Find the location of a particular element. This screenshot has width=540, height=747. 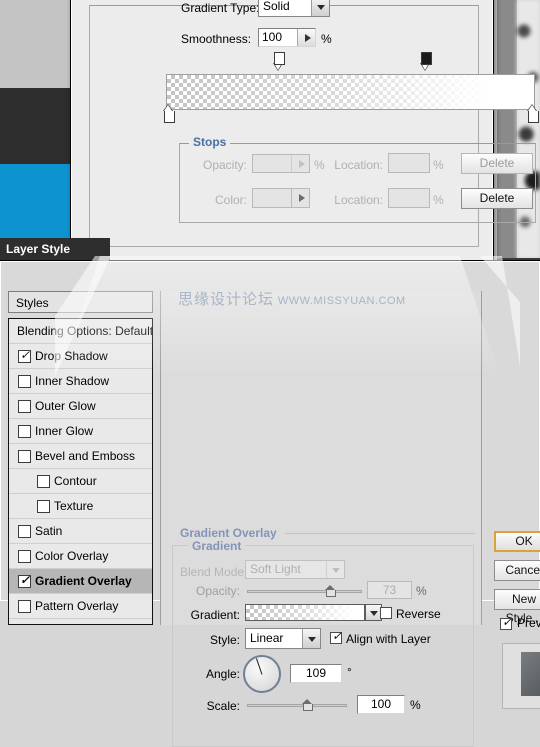

cancel-button: Cancel is located at coordinates (517, 570).